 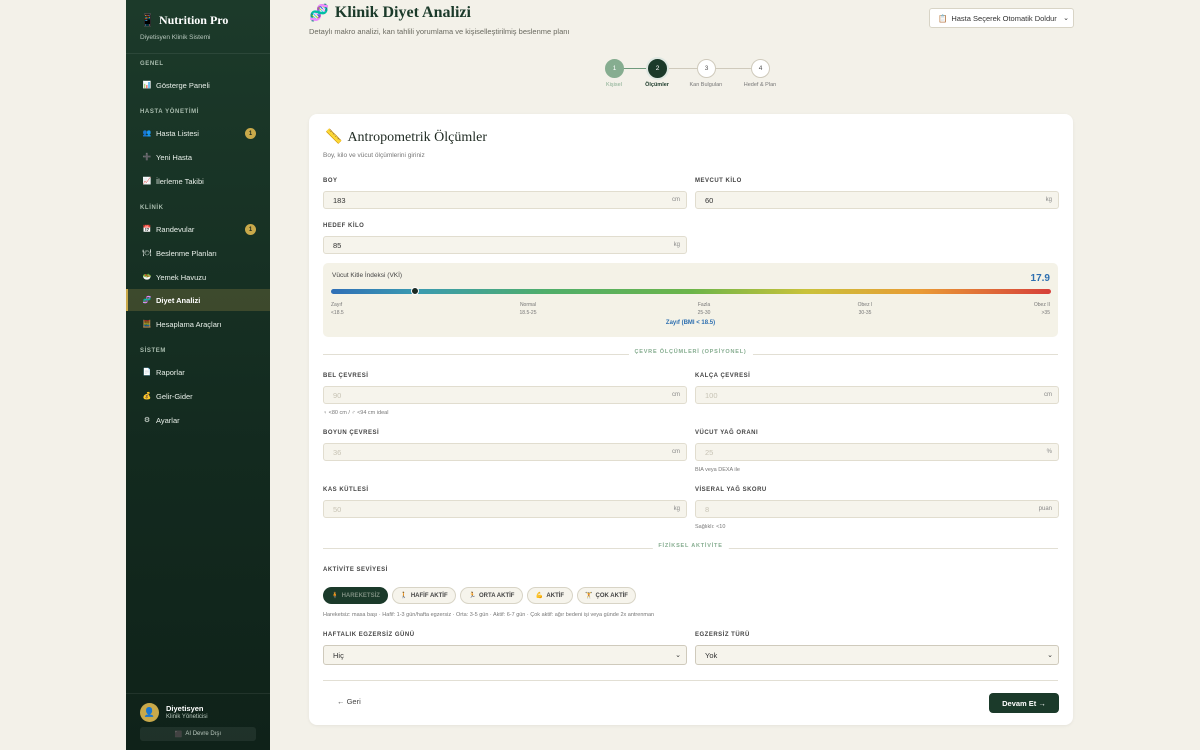 I want to click on page-title-text: Klinik Diyet Analizi, so click(x=402, y=12).